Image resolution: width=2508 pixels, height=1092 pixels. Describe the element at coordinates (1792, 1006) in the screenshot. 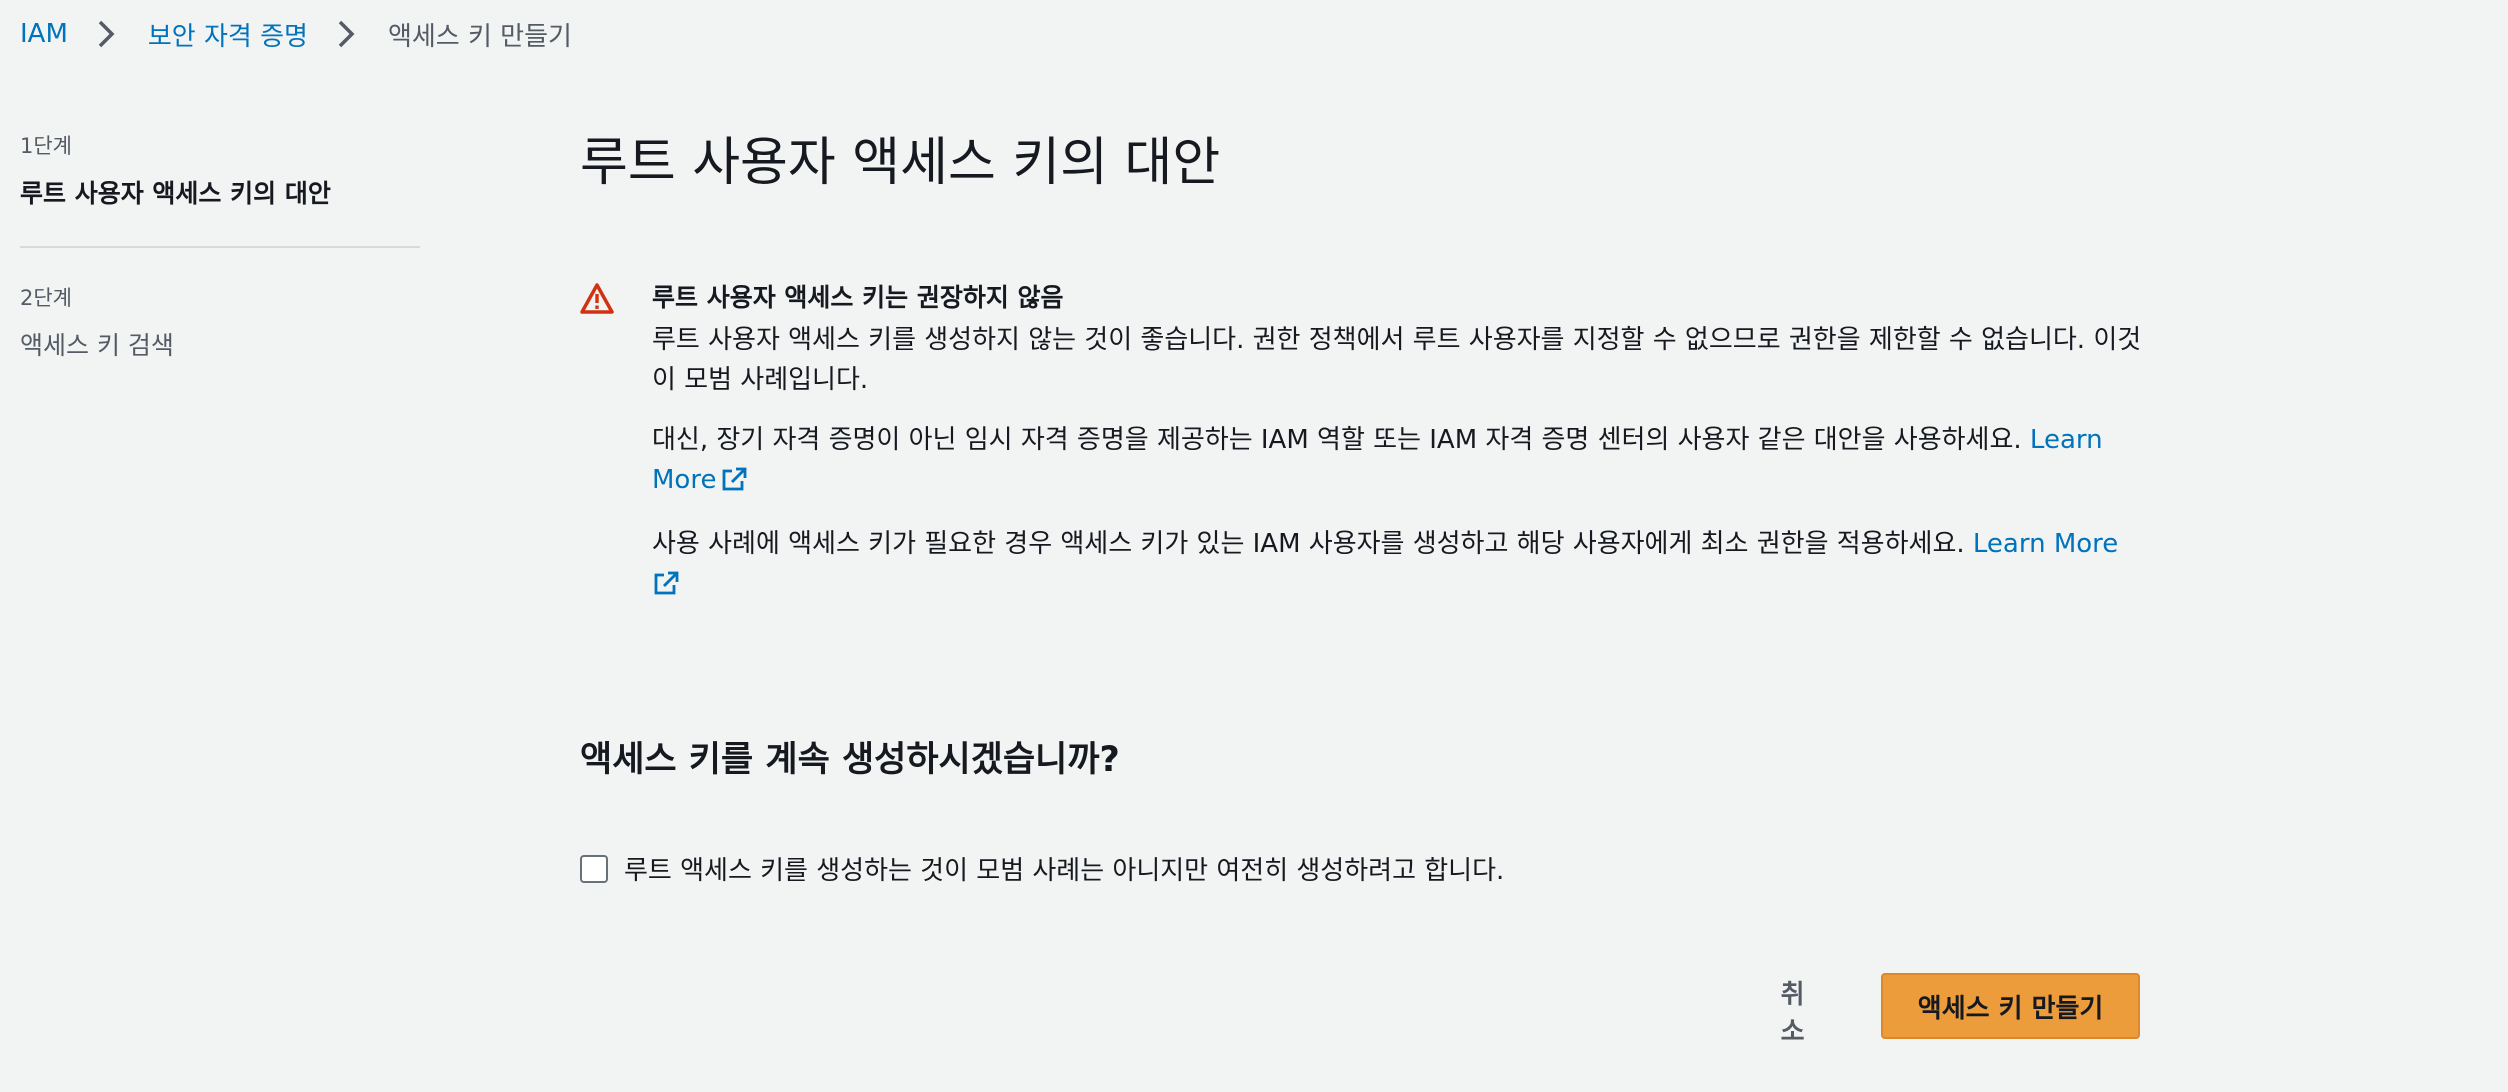

I see `cancel-button: 취소` at that location.